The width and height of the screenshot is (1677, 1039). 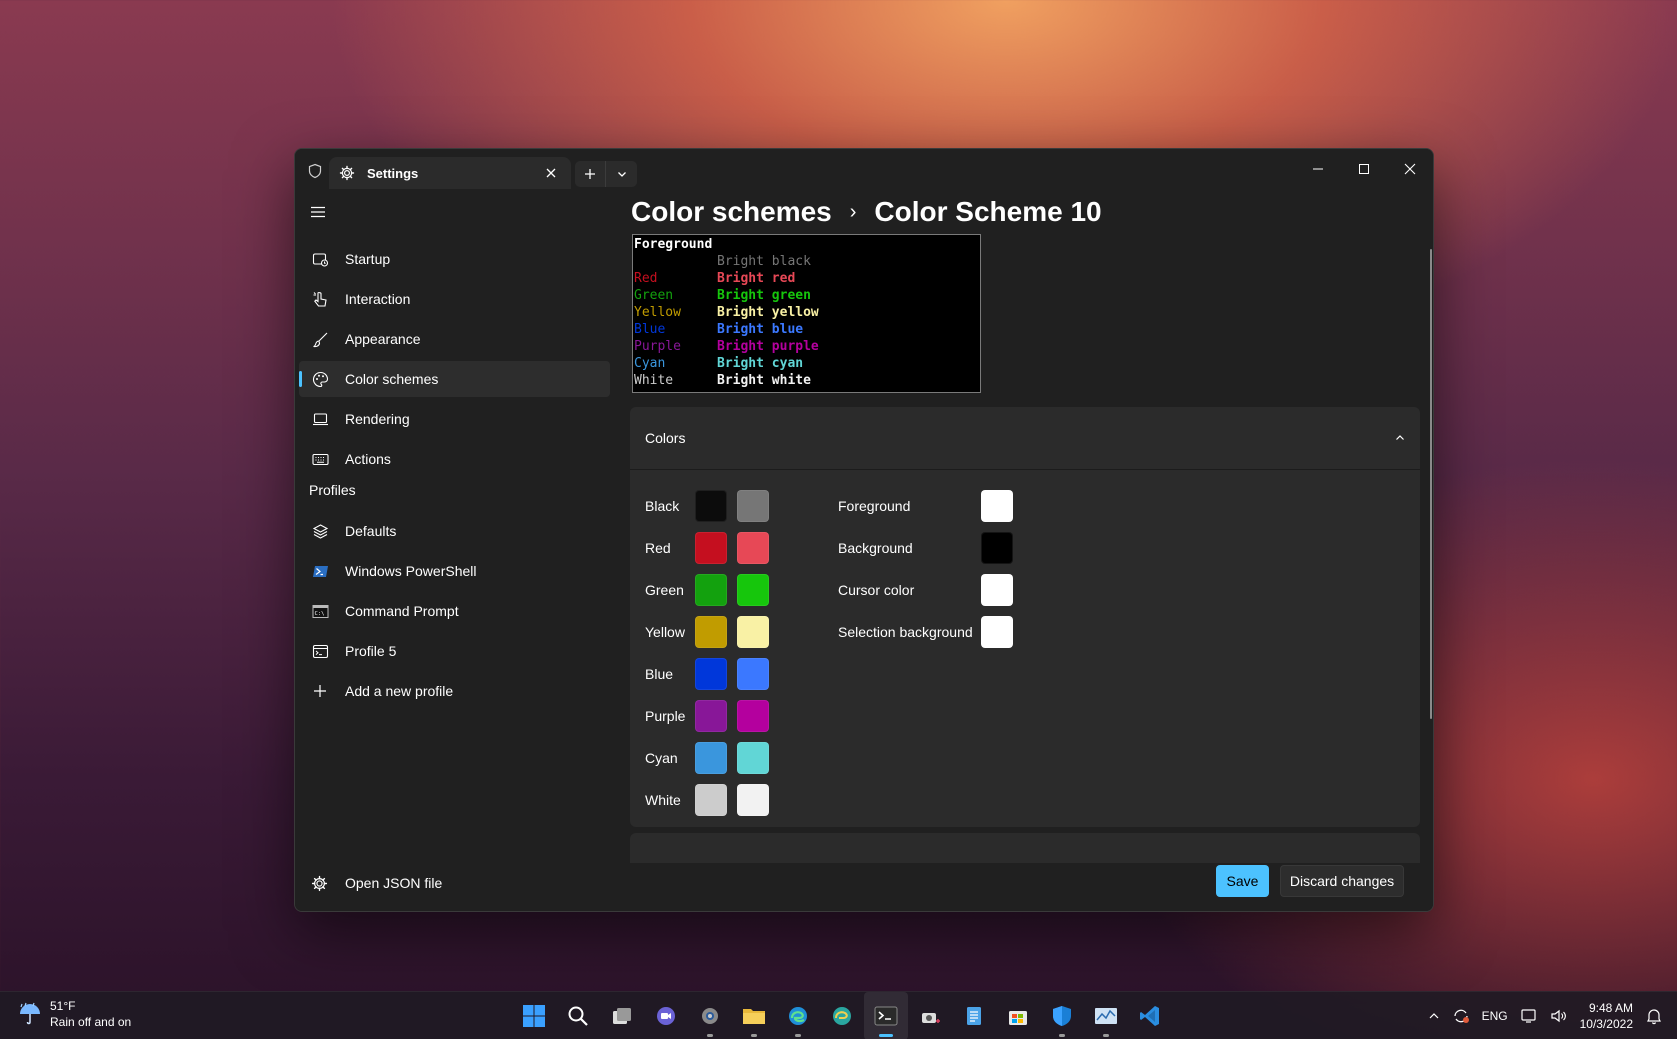 I want to click on title-bar: Settings, so click(x=864, y=169).